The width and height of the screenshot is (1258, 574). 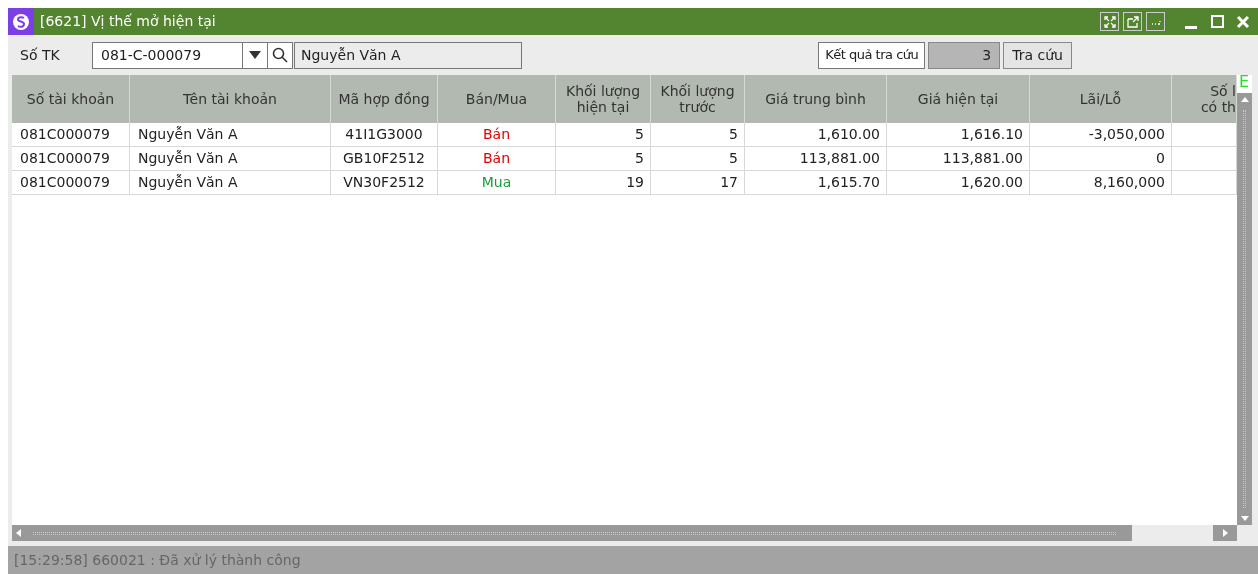 I want to click on fullscreen-icon, so click(x=1109, y=21).